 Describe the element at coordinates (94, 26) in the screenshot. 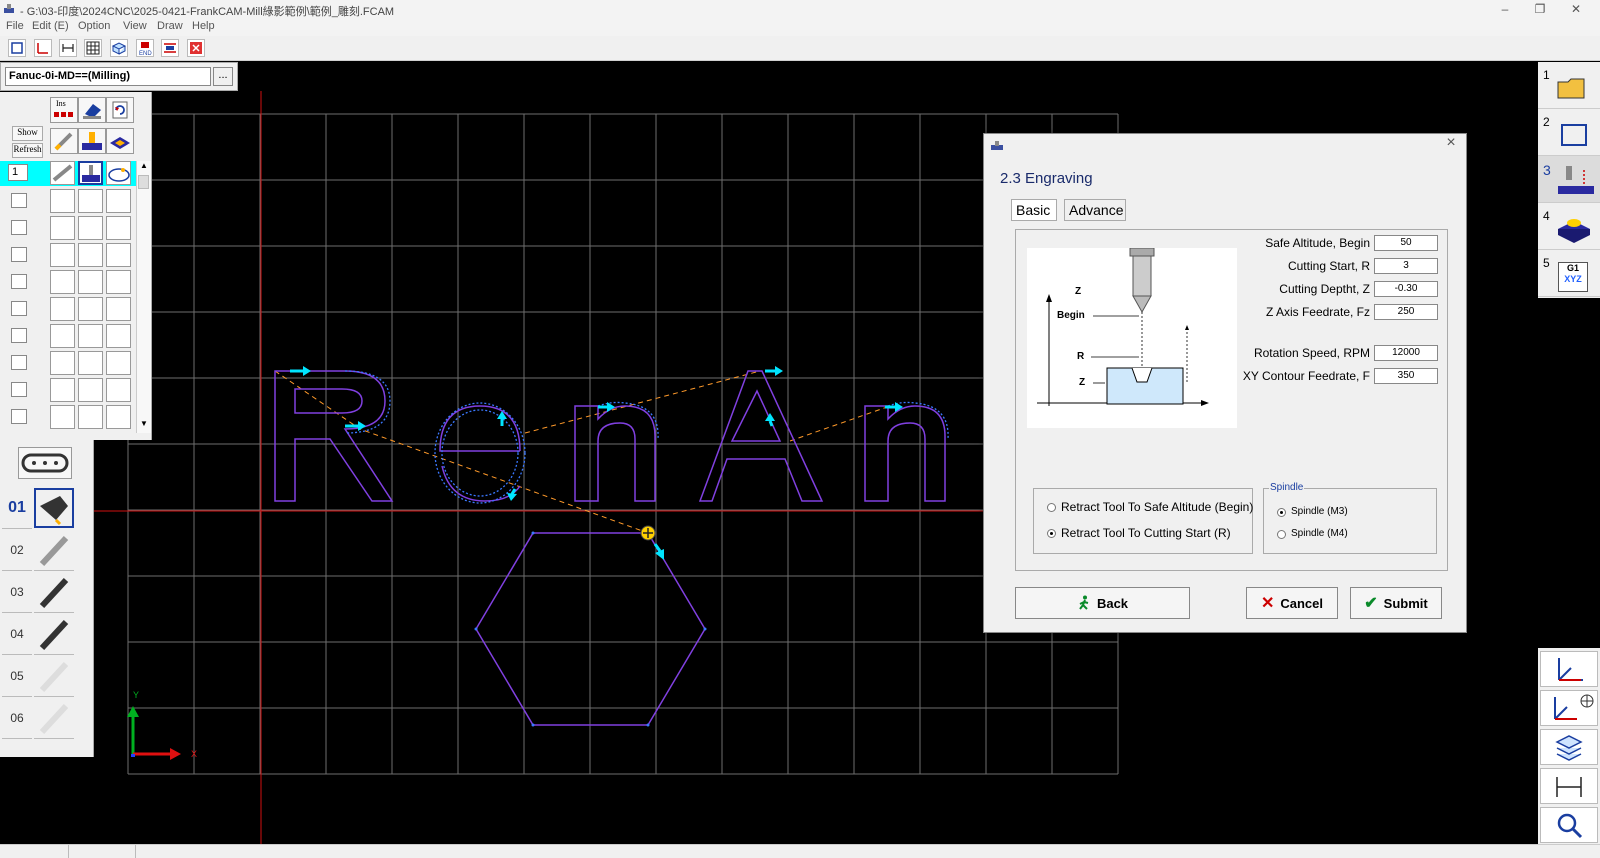

I see `menu-option: Option` at that location.